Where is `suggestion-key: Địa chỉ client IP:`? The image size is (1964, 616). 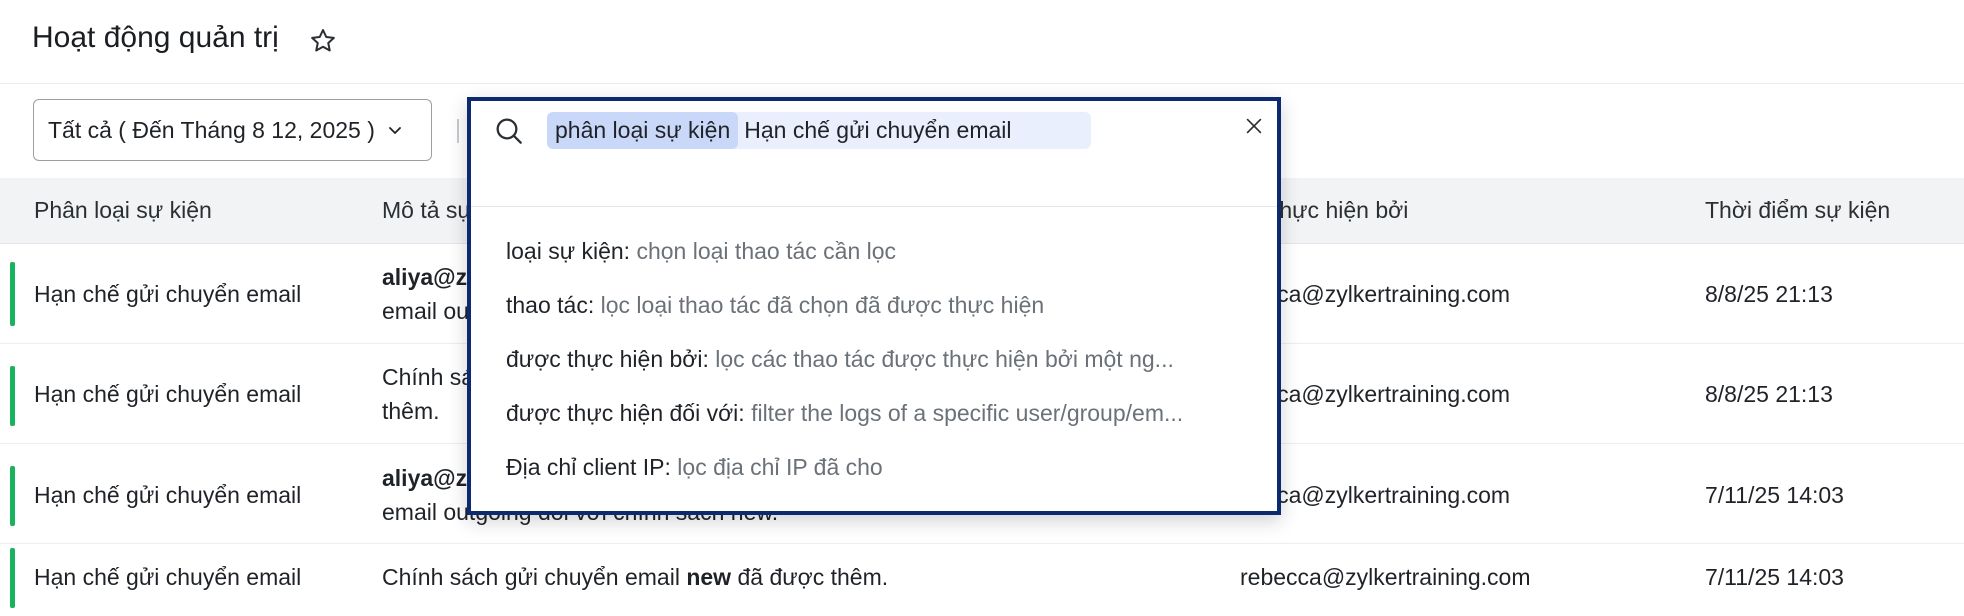 suggestion-key: Địa chỉ client IP: is located at coordinates (588, 467).